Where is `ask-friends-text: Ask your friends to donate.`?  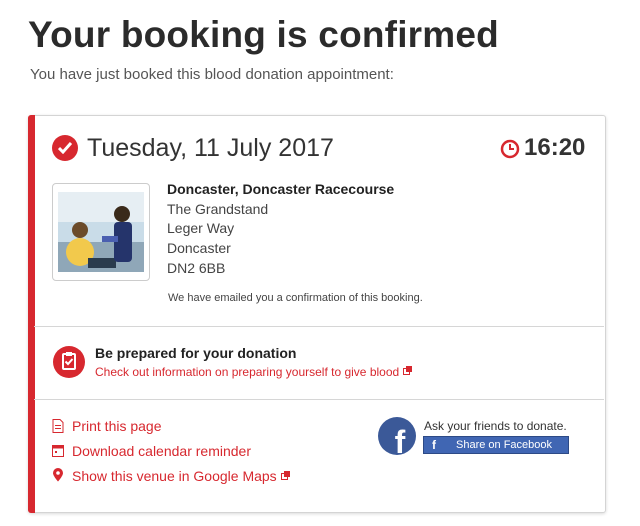
ask-friends-text: Ask your friends to donate. is located at coordinates (495, 426).